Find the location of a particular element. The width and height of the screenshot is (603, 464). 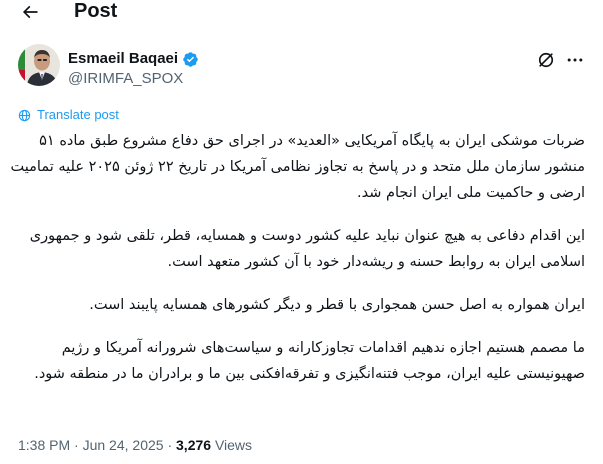

author-name: Esmaeil Baqaei is located at coordinates (133, 59).